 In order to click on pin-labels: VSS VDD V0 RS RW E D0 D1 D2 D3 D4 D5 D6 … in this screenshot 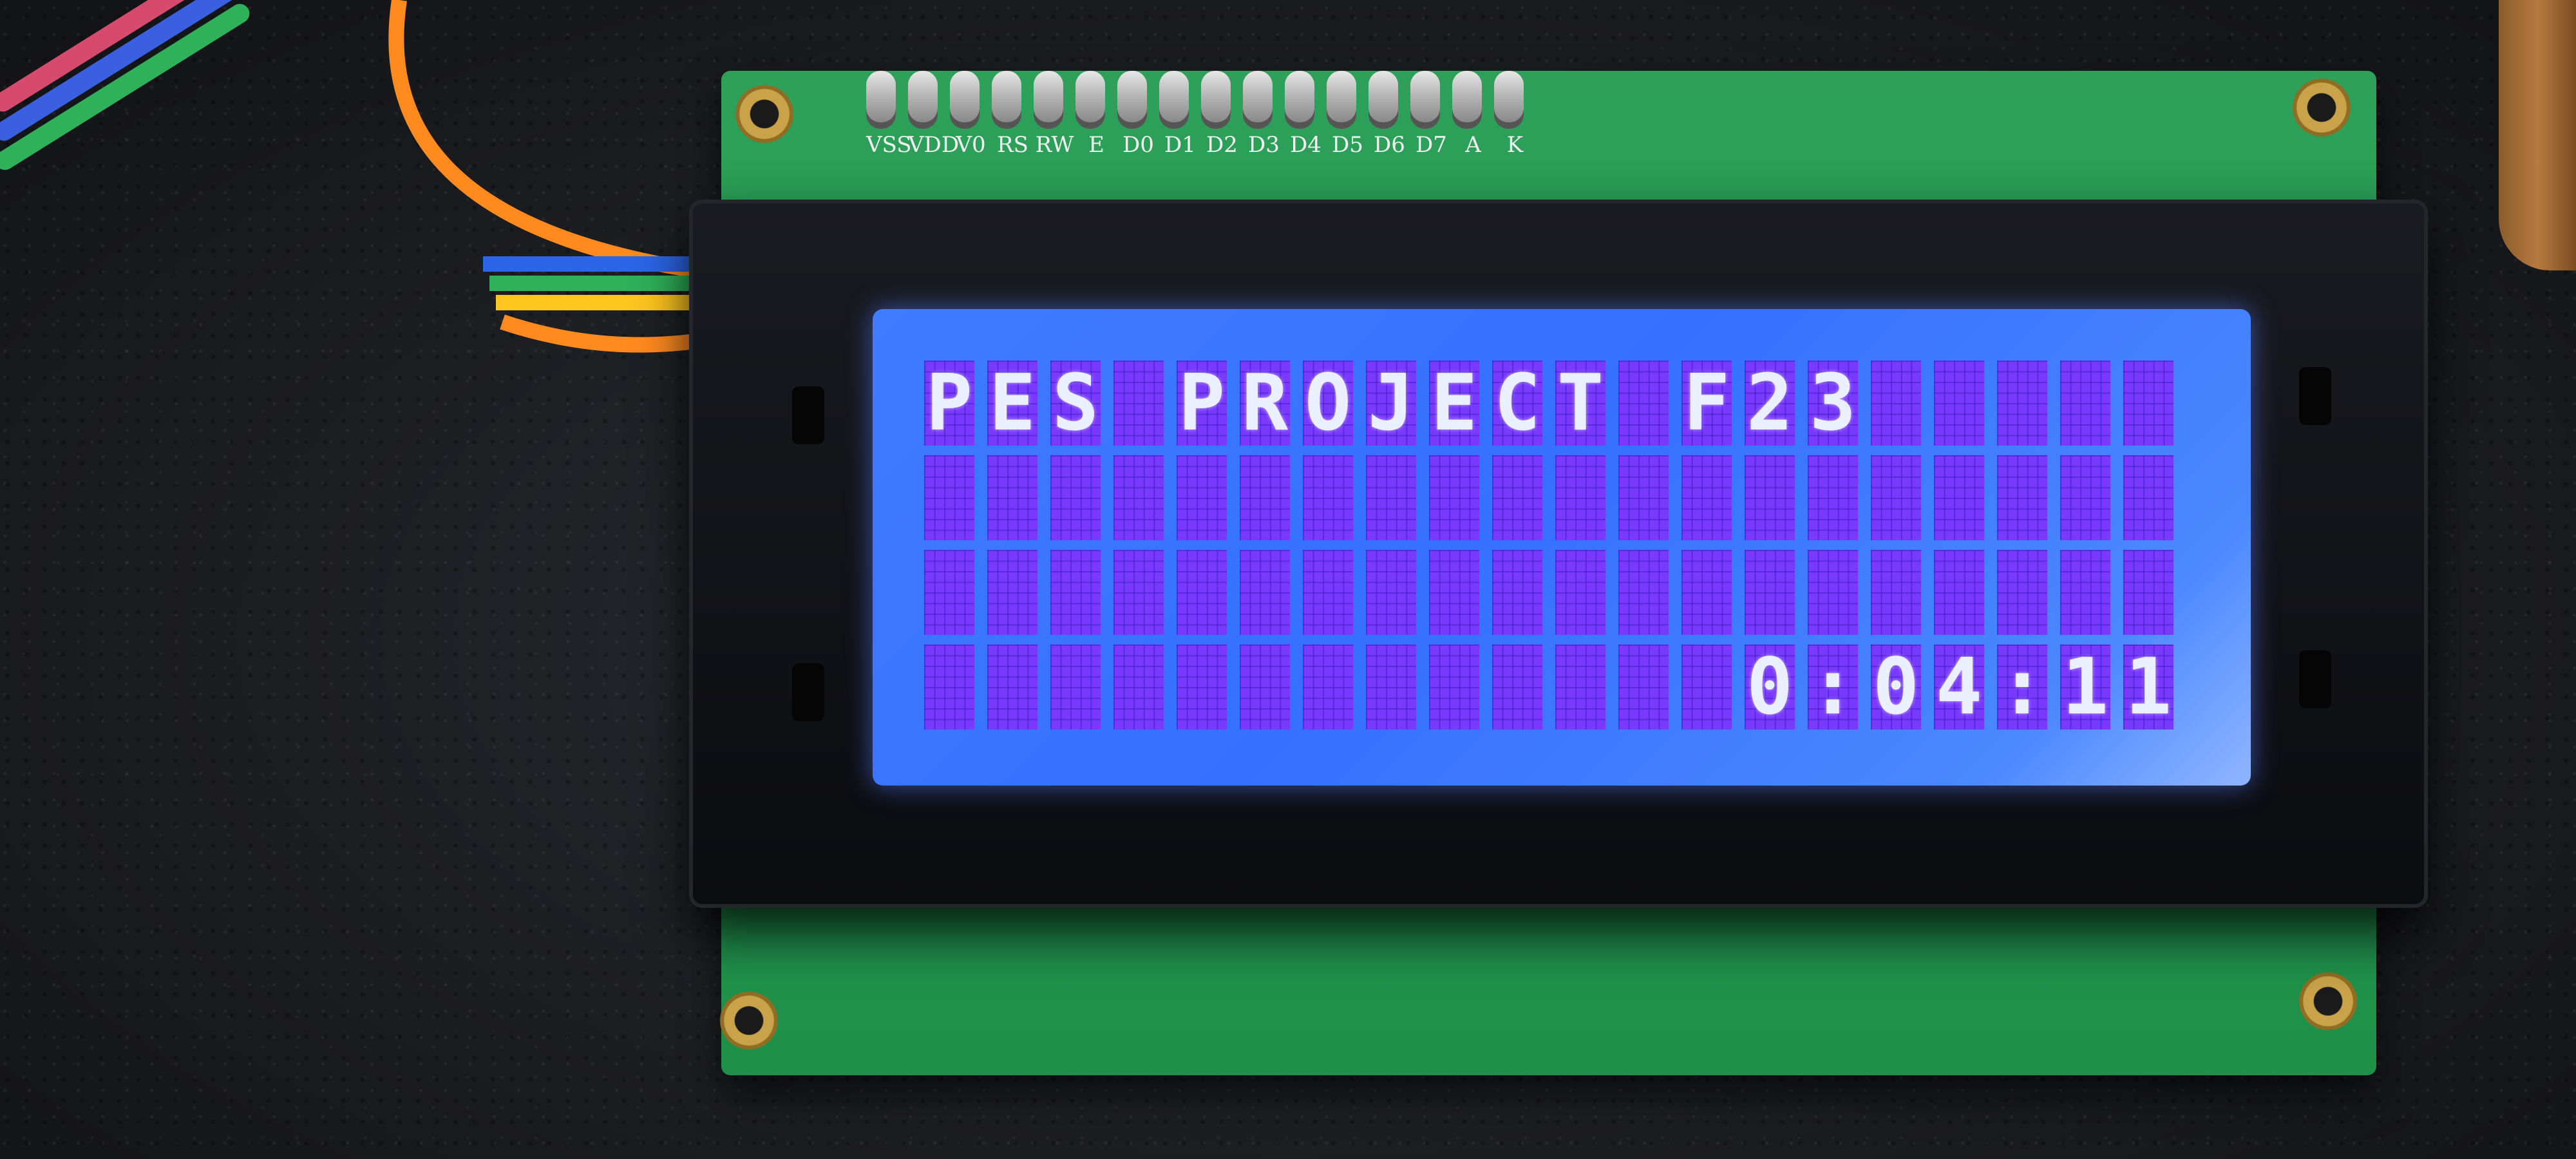, I will do `click(1201, 145)`.